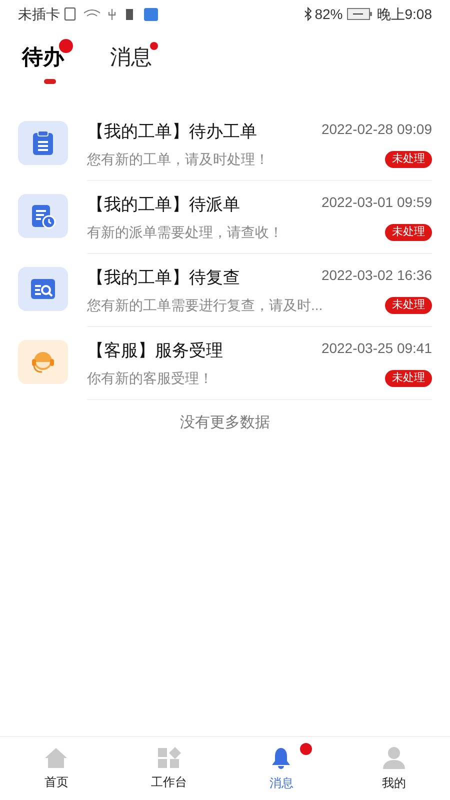 Image resolution: width=450 pixels, height=800 pixels. I want to click on person-icon, so click(394, 758).